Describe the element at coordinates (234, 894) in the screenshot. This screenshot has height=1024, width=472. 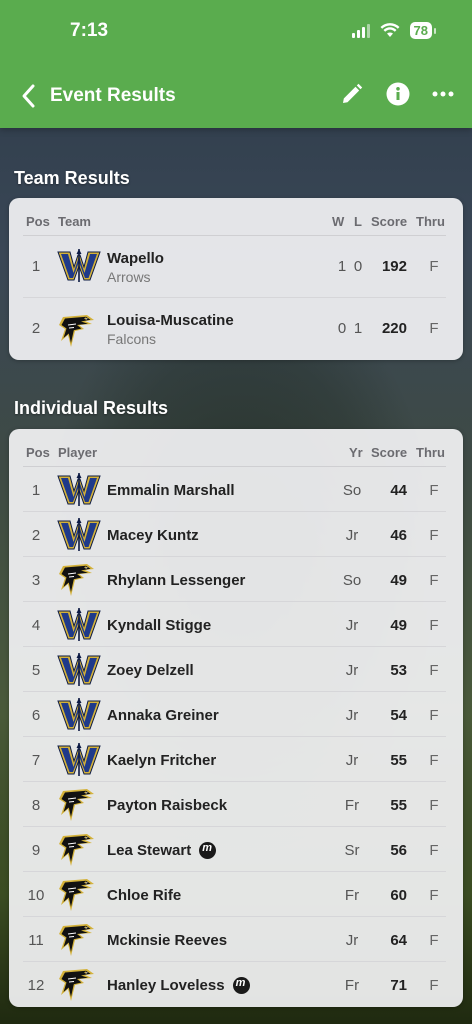
I see `player-row: 10 Chloe Rife Fr 60 F` at that location.